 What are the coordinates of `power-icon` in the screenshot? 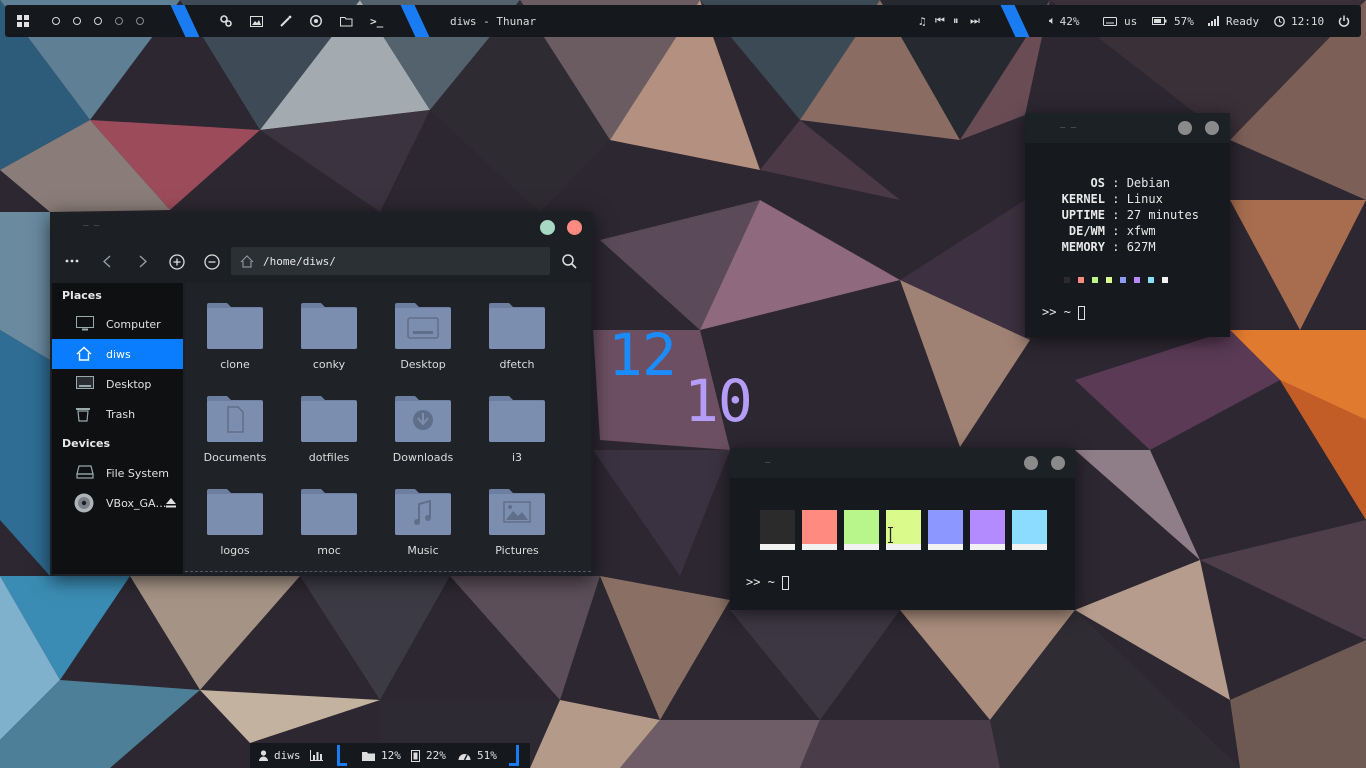 It's located at (1344, 21).